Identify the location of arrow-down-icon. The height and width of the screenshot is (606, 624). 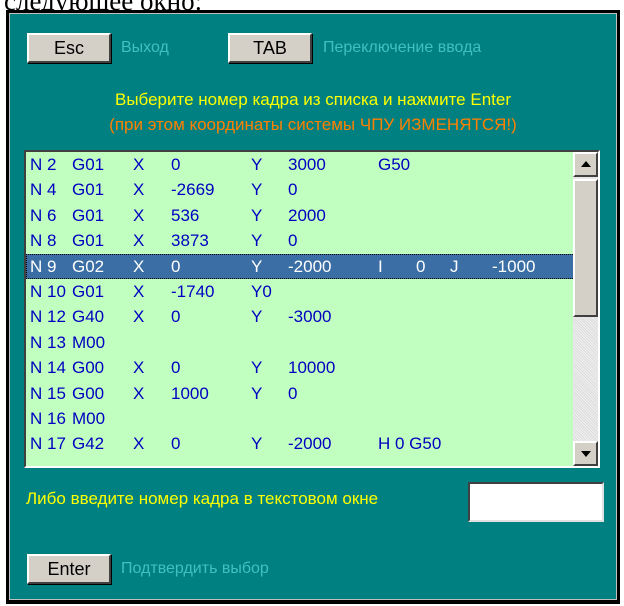
(586, 454).